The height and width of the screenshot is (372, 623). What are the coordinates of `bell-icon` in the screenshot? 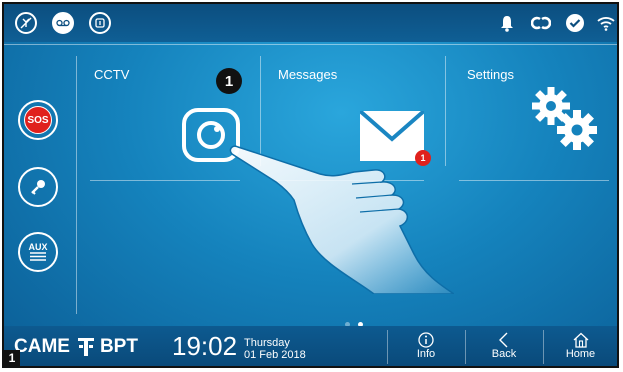 It's located at (507, 23).